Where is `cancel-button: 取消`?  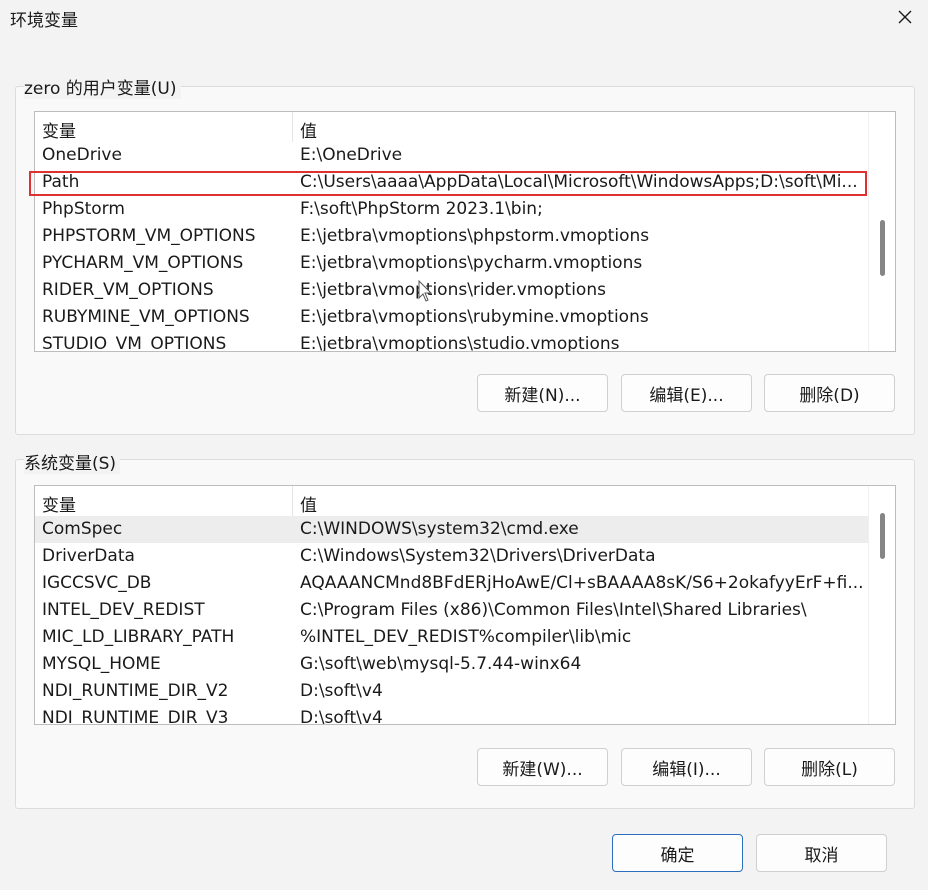 cancel-button: 取消 is located at coordinates (821, 853).